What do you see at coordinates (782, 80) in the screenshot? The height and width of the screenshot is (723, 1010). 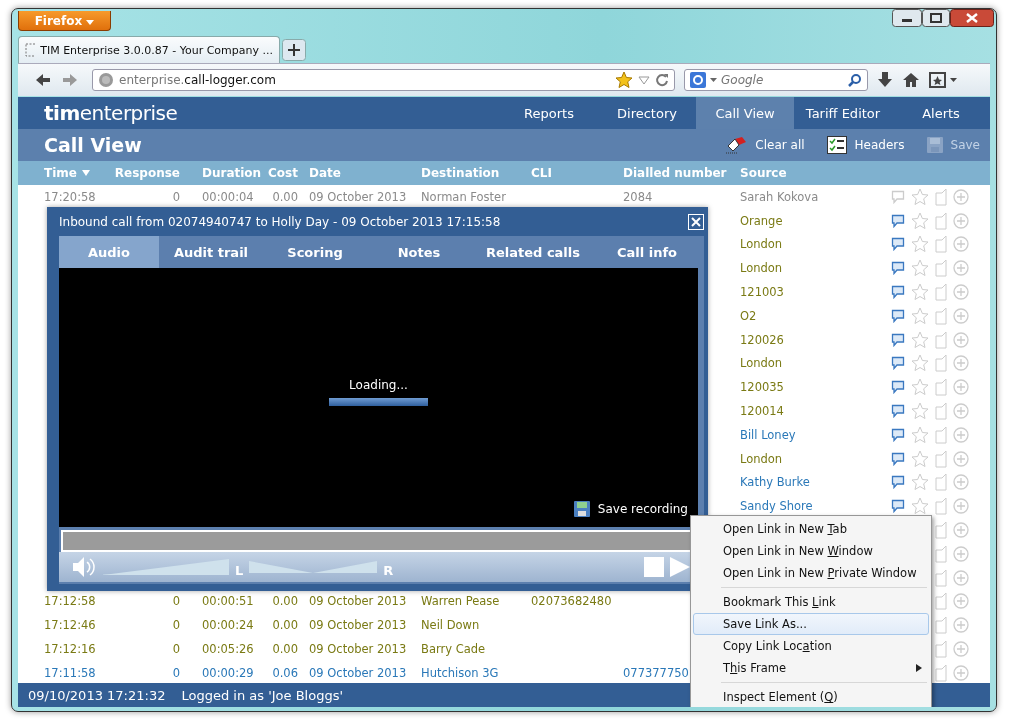 I see `search-input: Google` at bounding box center [782, 80].